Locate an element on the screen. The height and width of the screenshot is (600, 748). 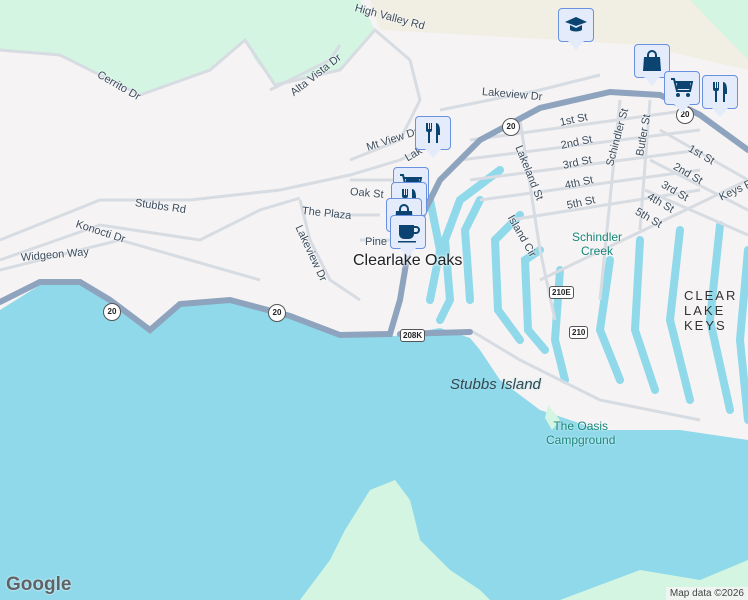
creek-label-line: Schindler is located at coordinates (597, 237).